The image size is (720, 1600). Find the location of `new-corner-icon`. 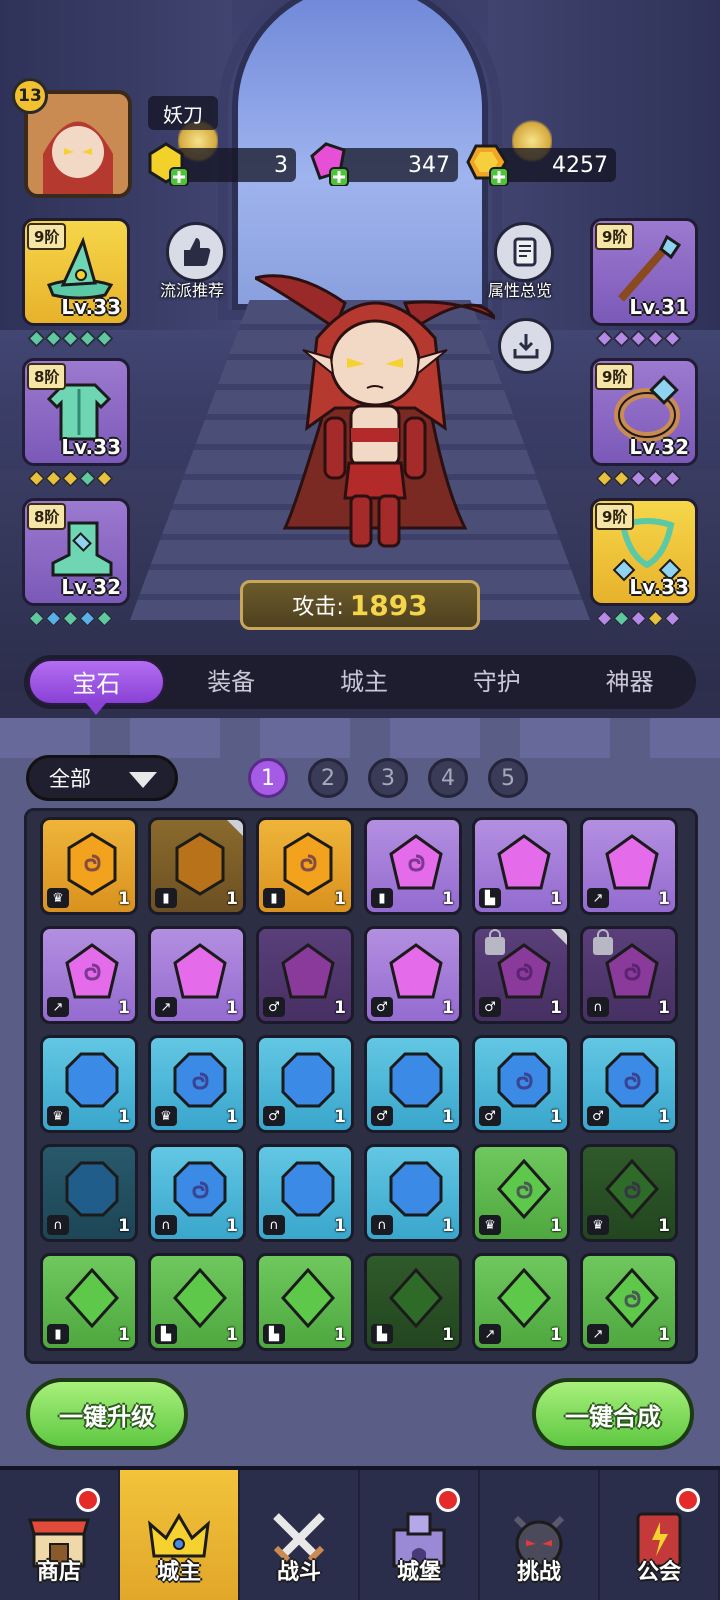

new-corner-icon is located at coordinates (559, 937).